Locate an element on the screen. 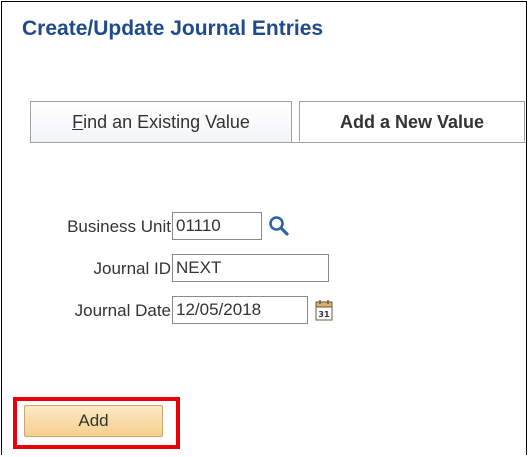 The width and height of the screenshot is (530, 457). tab-find-existing-value: Find an Existing Value is located at coordinates (161, 122).